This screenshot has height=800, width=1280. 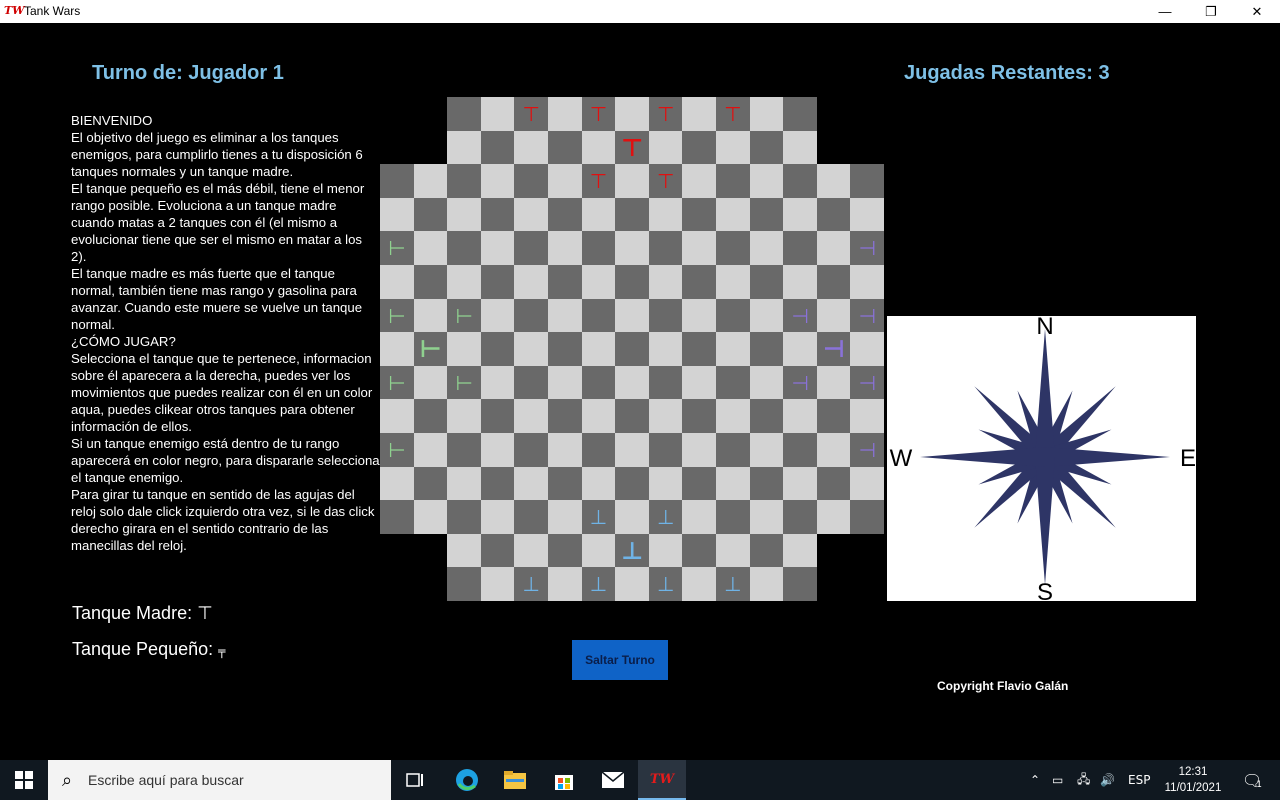 I want to click on task-view-icon, so click(x=416, y=780).